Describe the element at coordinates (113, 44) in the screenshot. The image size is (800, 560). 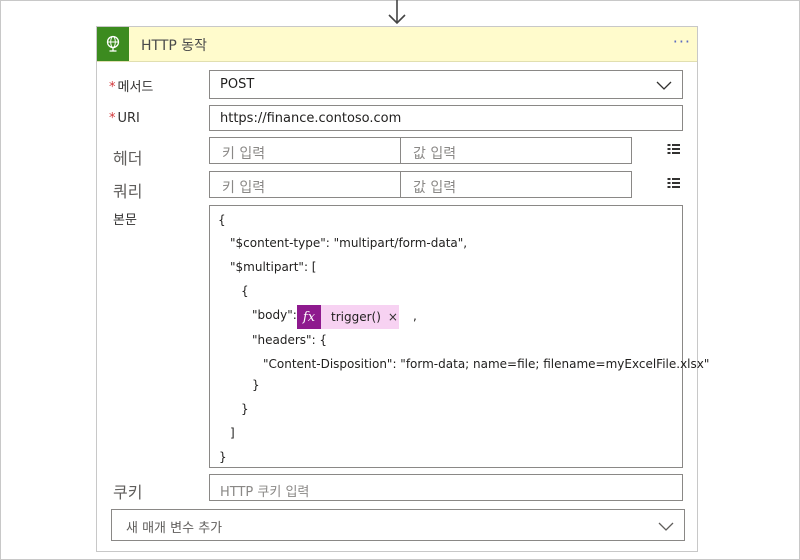
I see `globe-icon` at that location.